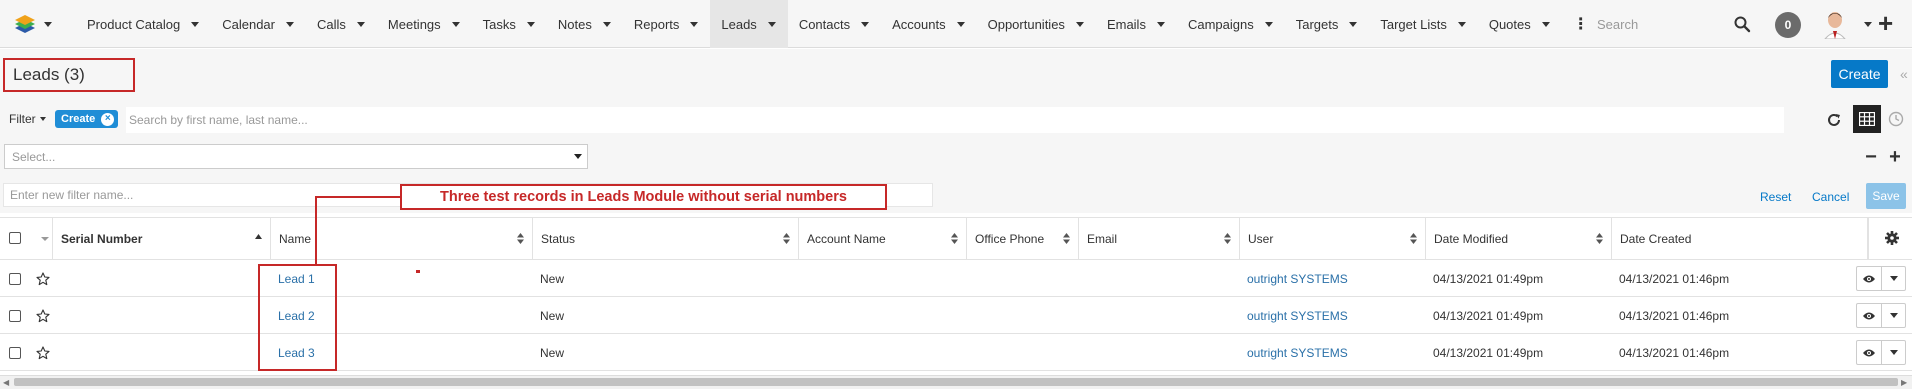 The width and height of the screenshot is (1912, 389). I want to click on scrollbar-thumb, so click(956, 382).